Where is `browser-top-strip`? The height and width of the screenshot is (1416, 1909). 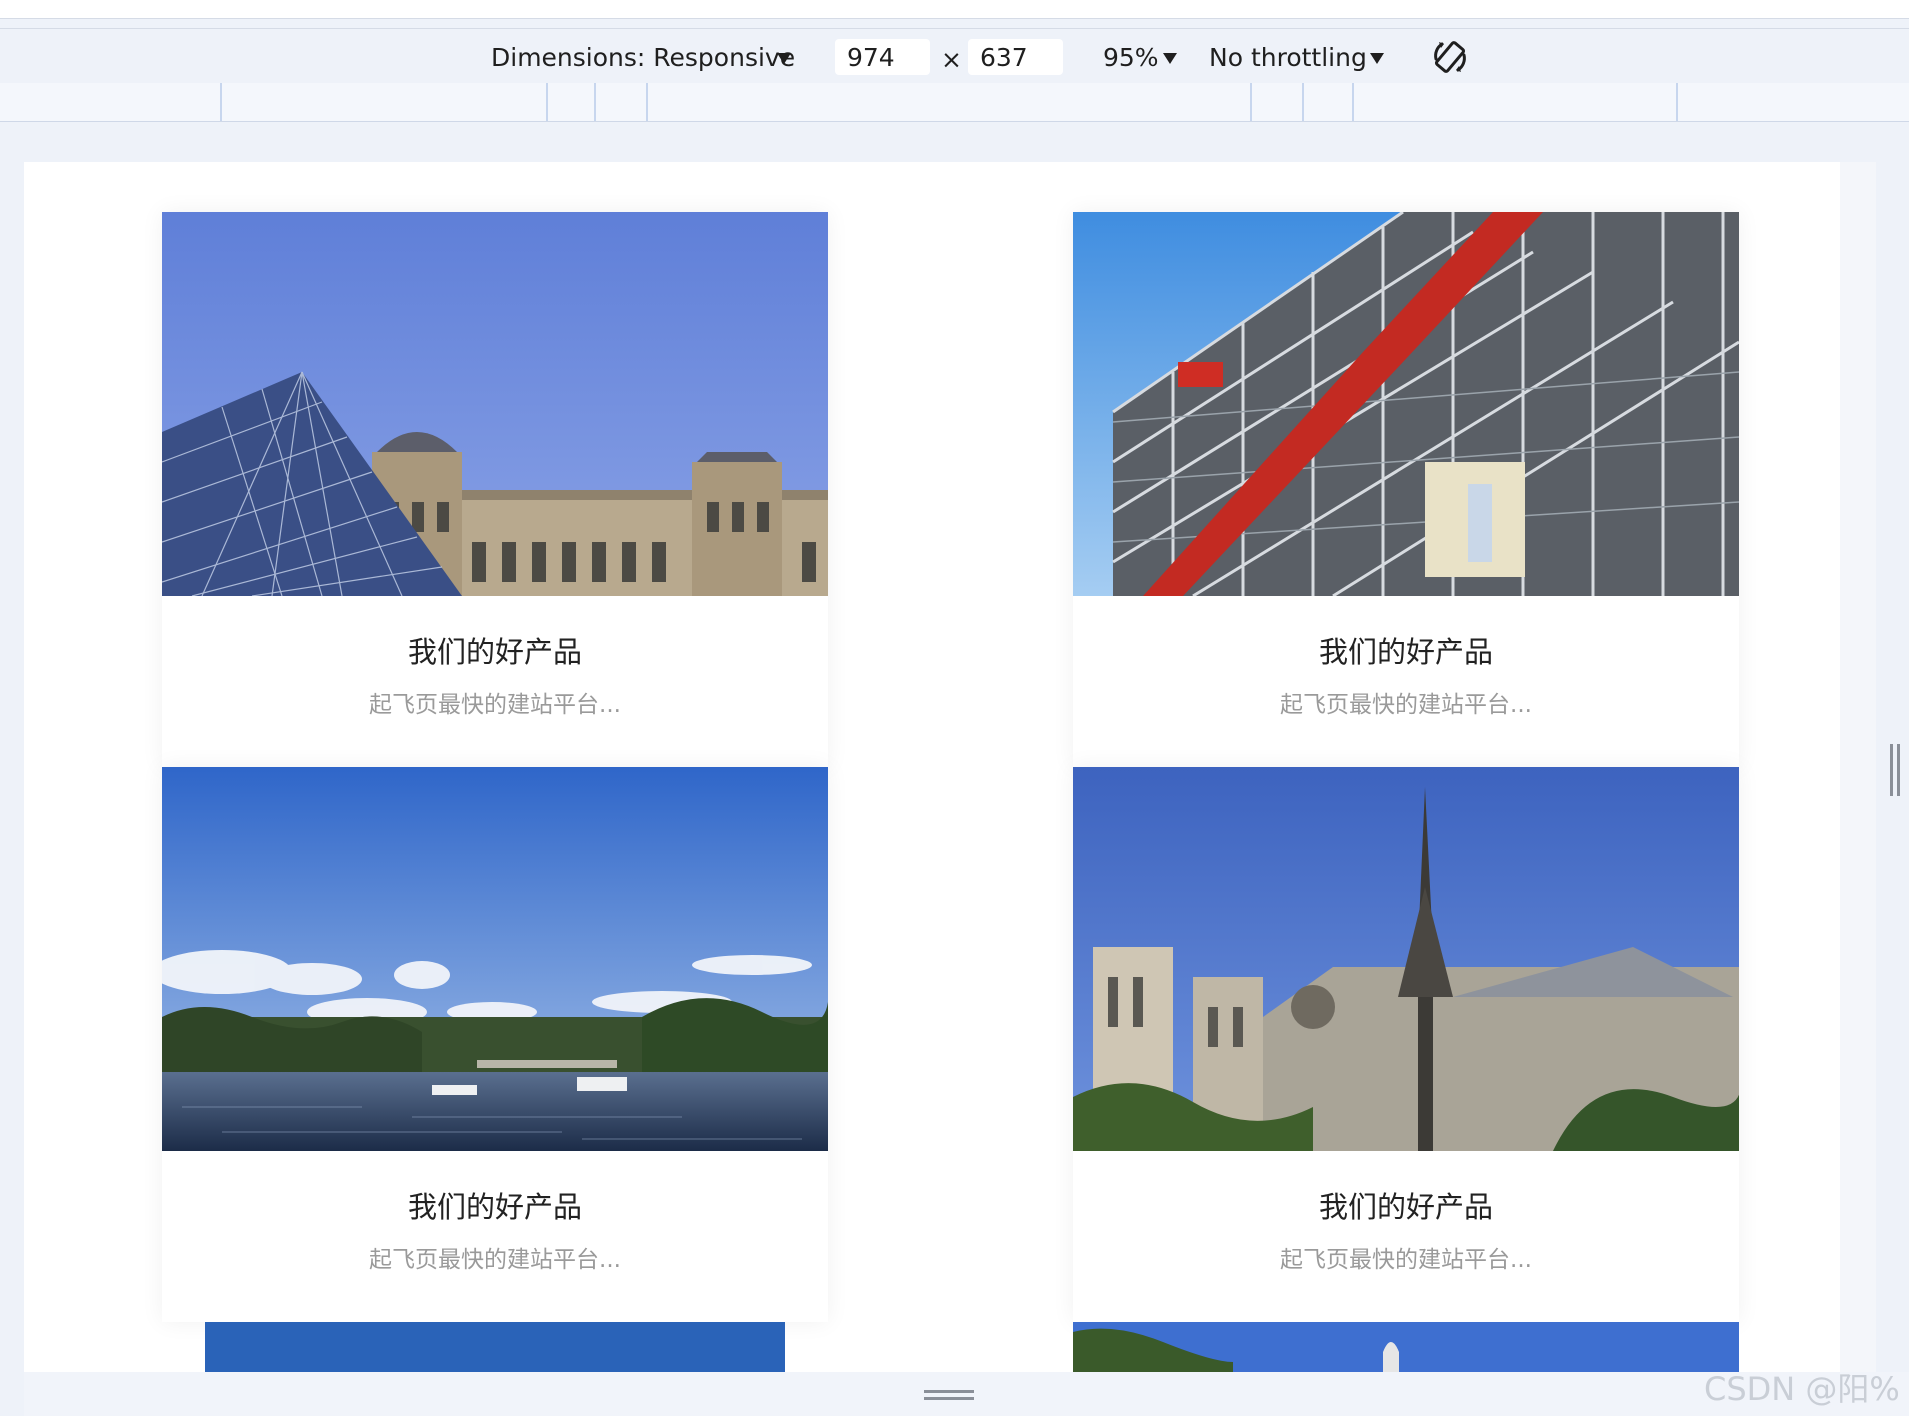
browser-top-strip is located at coordinates (954, 9).